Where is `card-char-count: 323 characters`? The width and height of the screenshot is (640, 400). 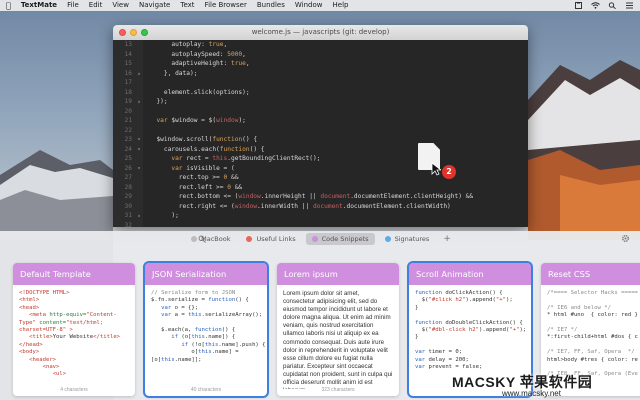
card-char-count: 323 characters is located at coordinates (338, 390).